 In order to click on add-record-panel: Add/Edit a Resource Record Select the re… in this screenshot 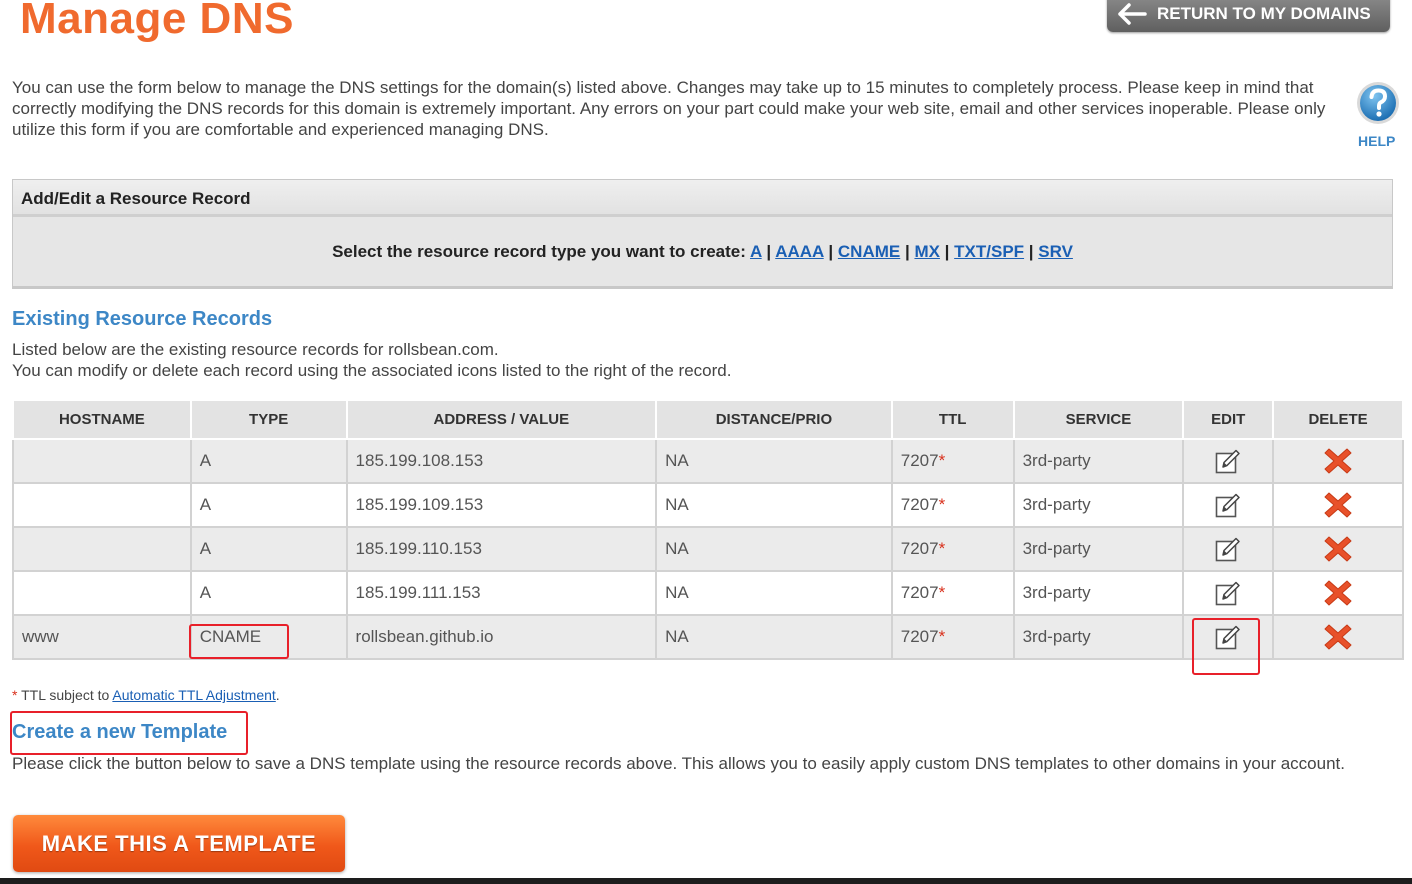, I will do `click(702, 234)`.